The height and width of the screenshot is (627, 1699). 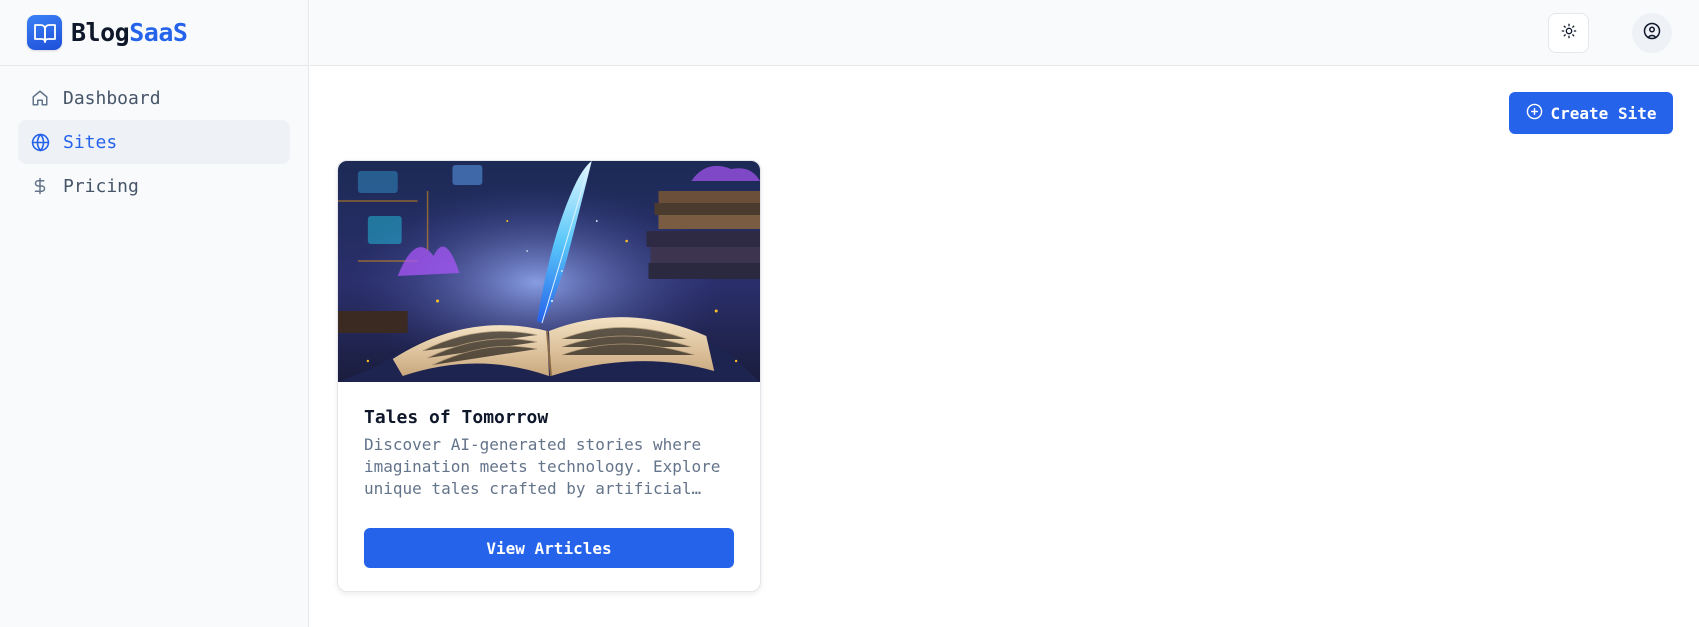 I want to click on sidebar-item-pricing: Pricing, so click(x=154, y=186).